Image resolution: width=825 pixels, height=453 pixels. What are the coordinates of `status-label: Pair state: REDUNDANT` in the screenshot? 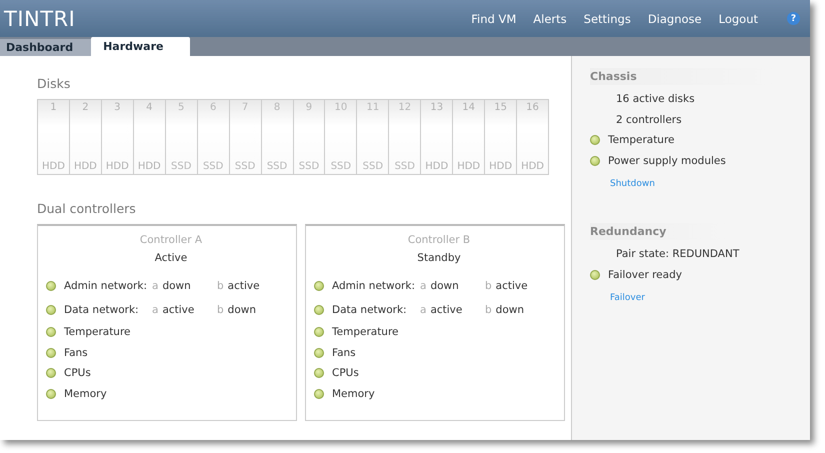 It's located at (678, 254).